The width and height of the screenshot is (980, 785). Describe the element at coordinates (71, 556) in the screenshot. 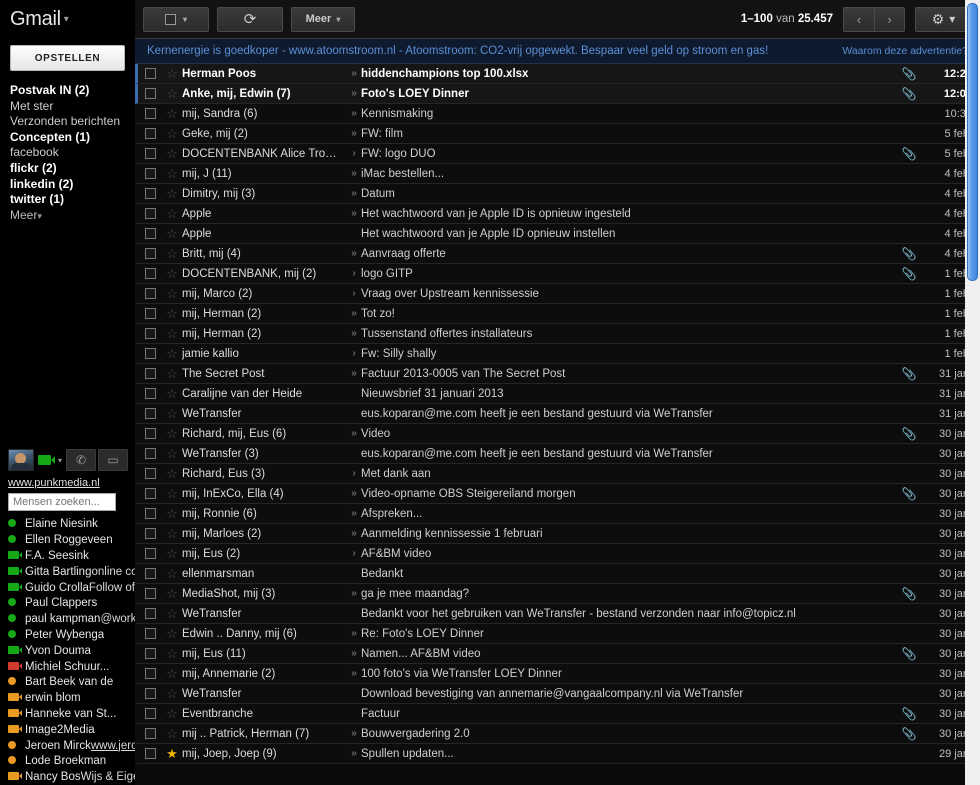

I see `contact-list-item: F.A. Seesink` at that location.